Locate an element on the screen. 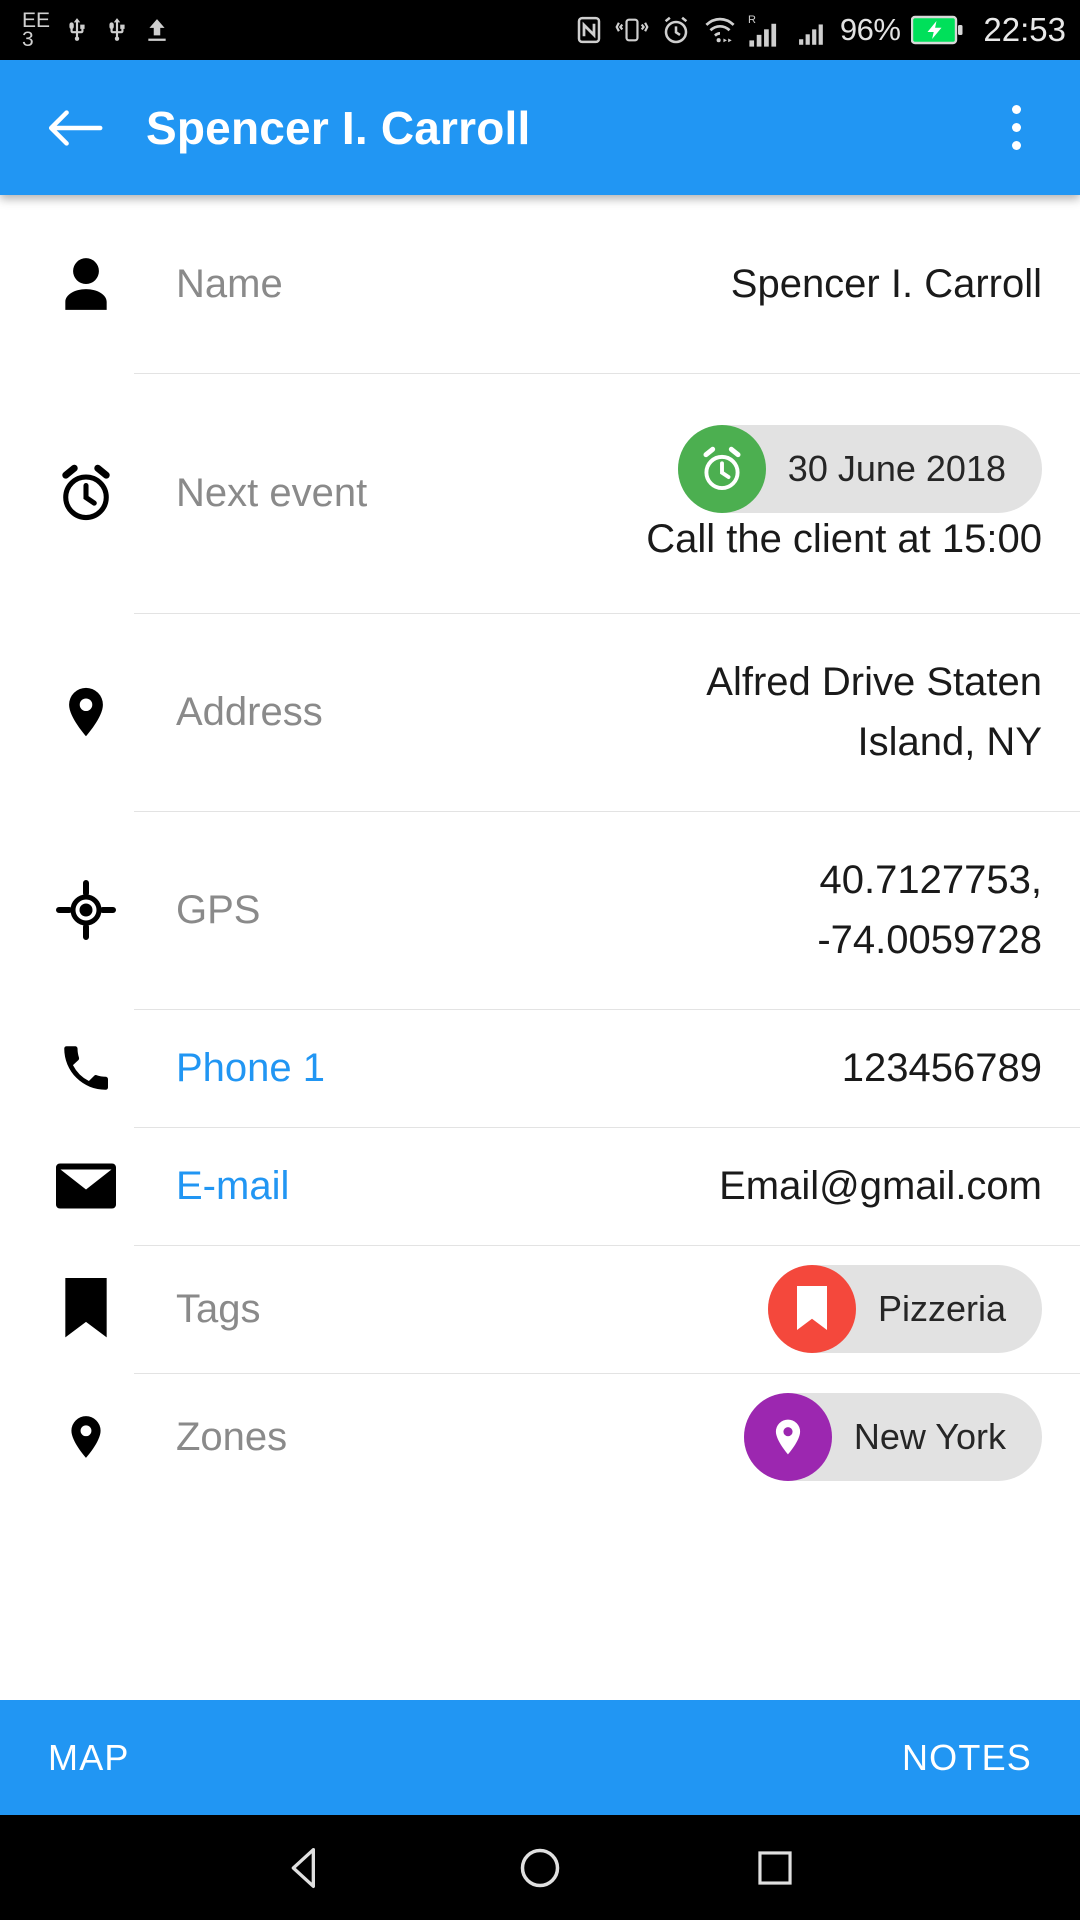 This screenshot has width=1080, height=1920. tag-chip: Pizzeria is located at coordinates (904, 1309).